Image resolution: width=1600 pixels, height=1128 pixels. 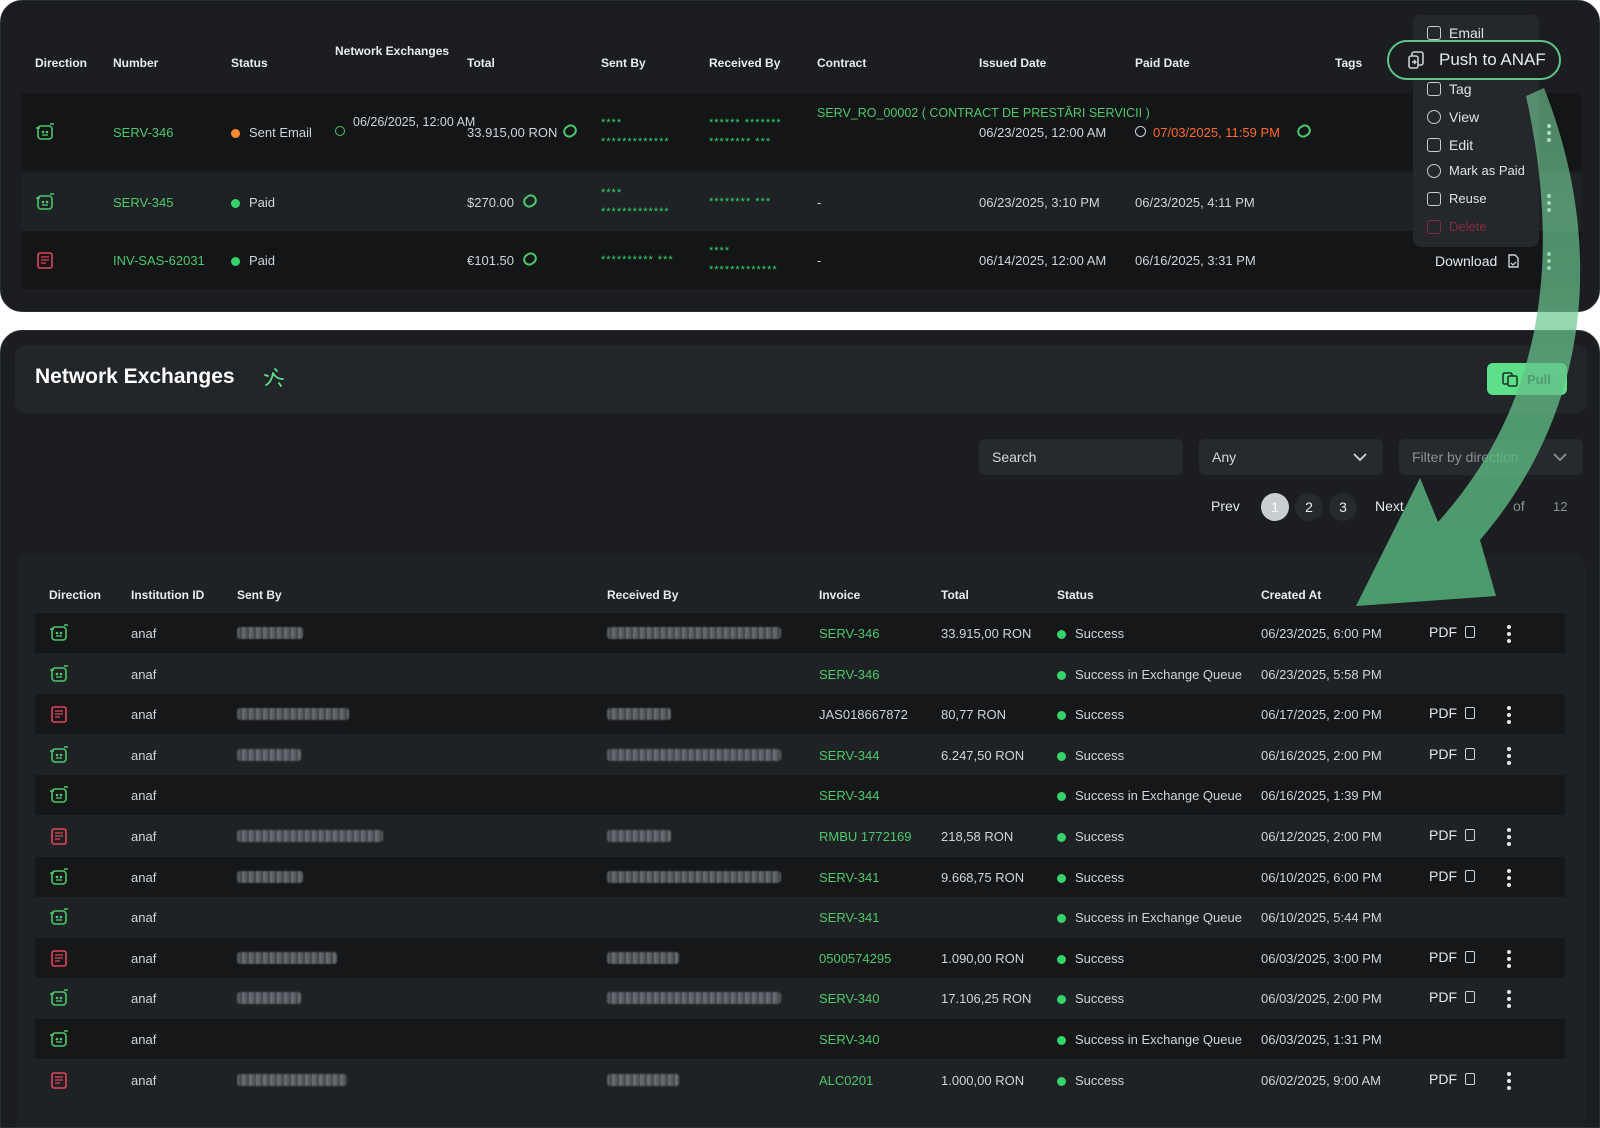 I want to click on menu-item-label: Delete, so click(x=1468, y=226).